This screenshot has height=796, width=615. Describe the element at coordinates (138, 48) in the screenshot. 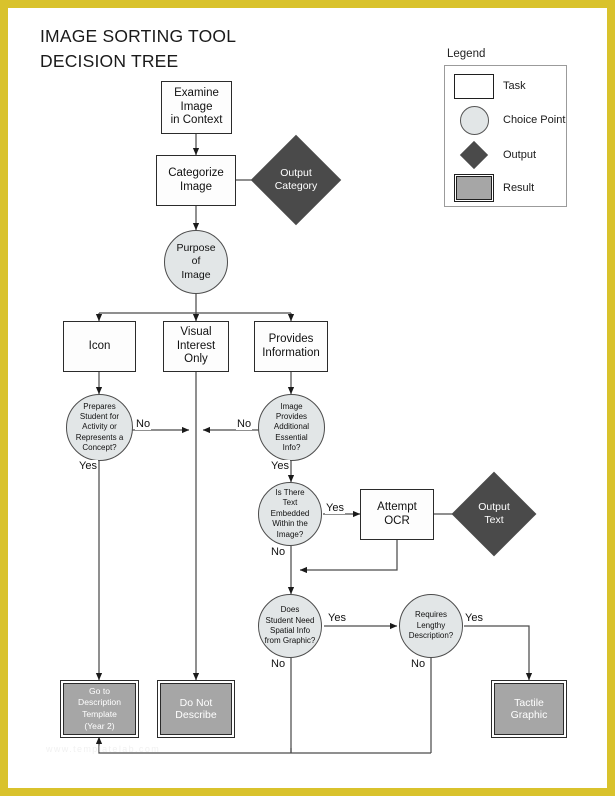

I see `page-title: IMAGE SORTING TOOL DECISION TREE` at that location.